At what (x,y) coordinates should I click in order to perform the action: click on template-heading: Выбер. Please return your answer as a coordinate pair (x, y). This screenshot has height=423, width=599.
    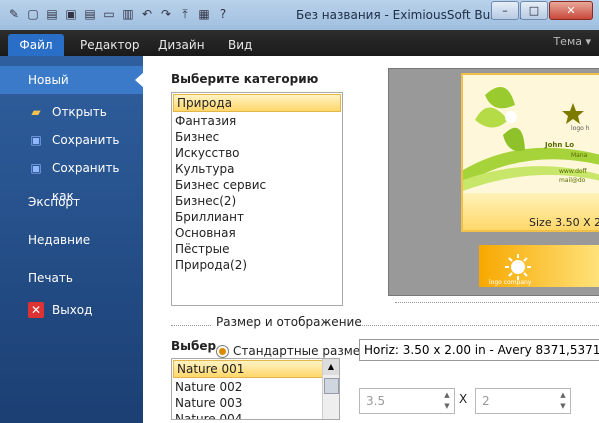
    Looking at the image, I should click on (194, 346).